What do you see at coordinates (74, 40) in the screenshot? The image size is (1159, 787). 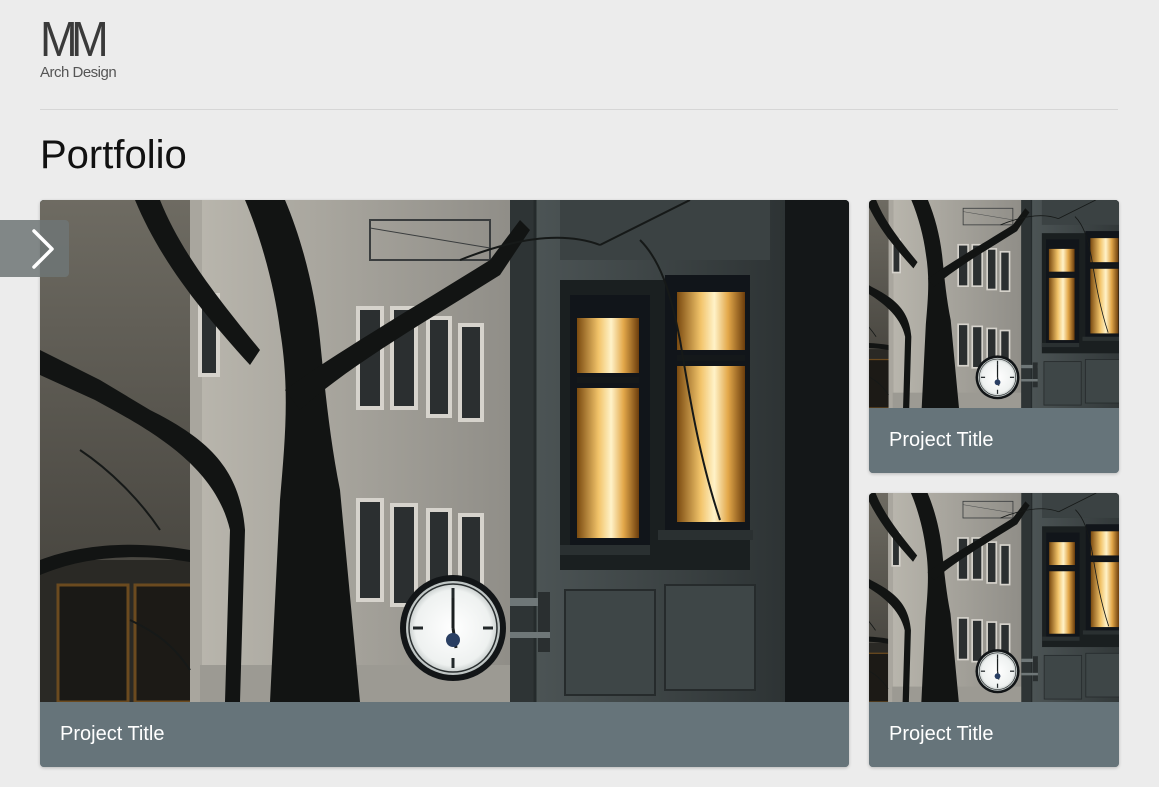 I see `logo-mark: MM` at bounding box center [74, 40].